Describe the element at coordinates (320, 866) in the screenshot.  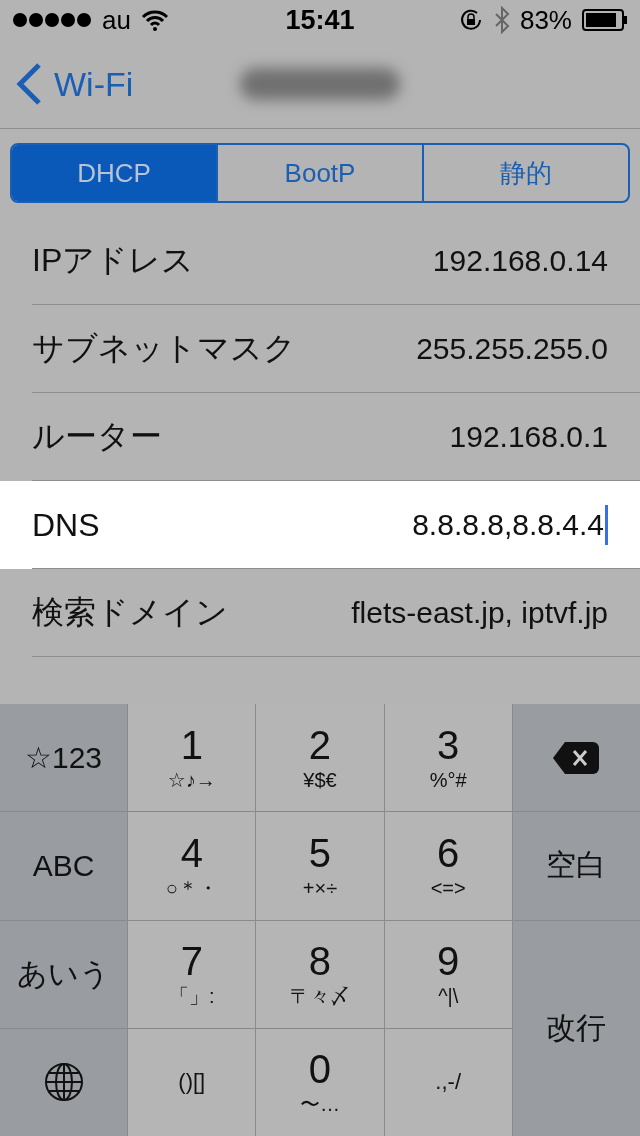
I see `keyboard-key: 5 +×÷` at that location.